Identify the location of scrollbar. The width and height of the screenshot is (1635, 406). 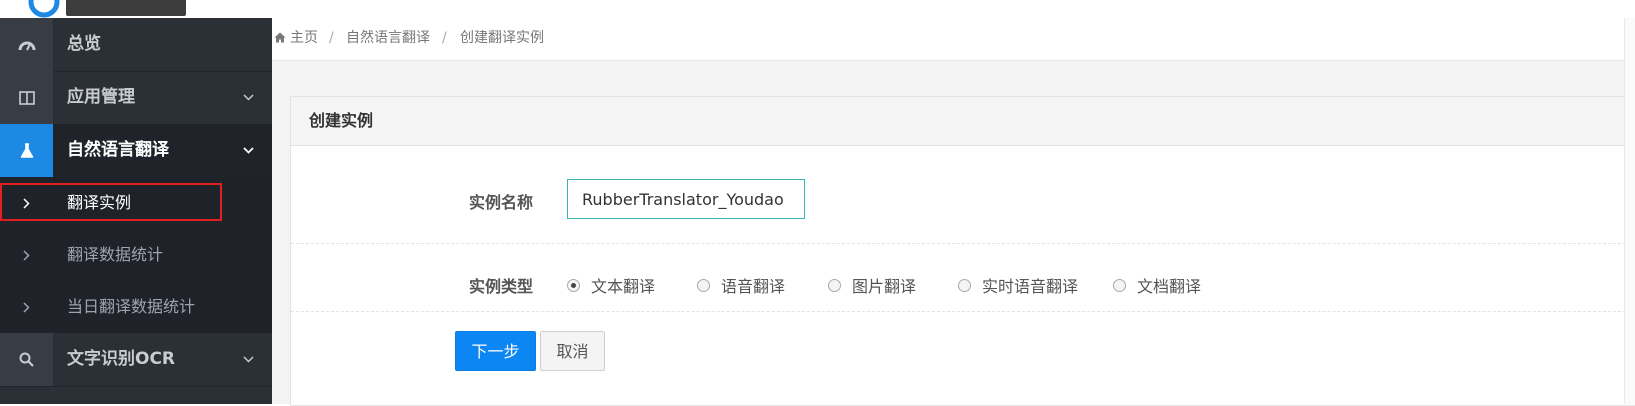
(1629, 211).